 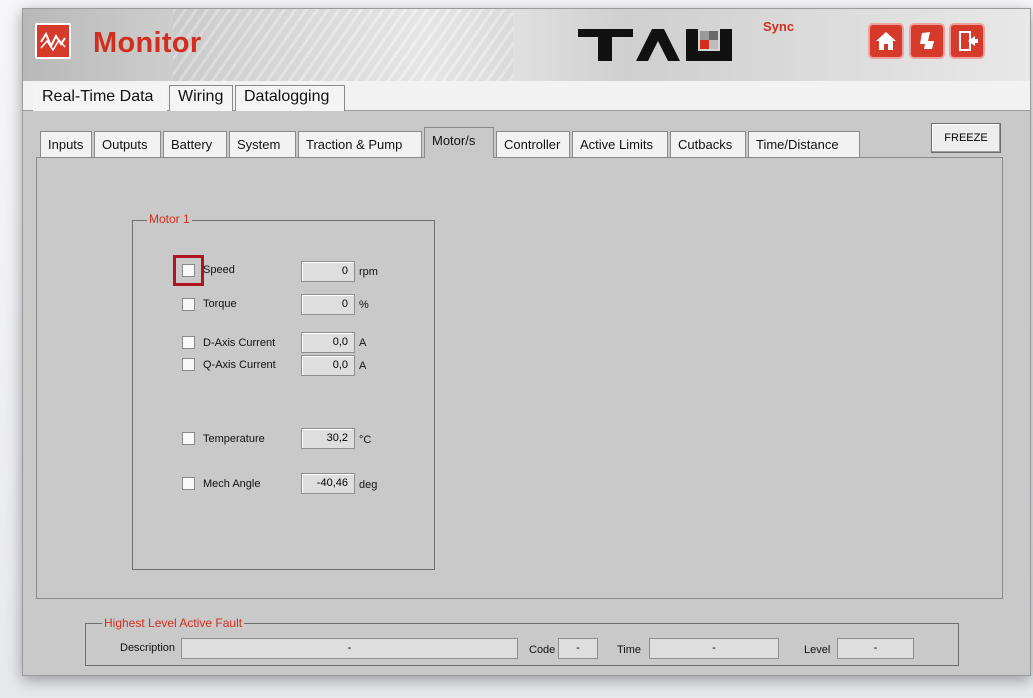 What do you see at coordinates (875, 648) in the screenshot?
I see `level-field: -` at bounding box center [875, 648].